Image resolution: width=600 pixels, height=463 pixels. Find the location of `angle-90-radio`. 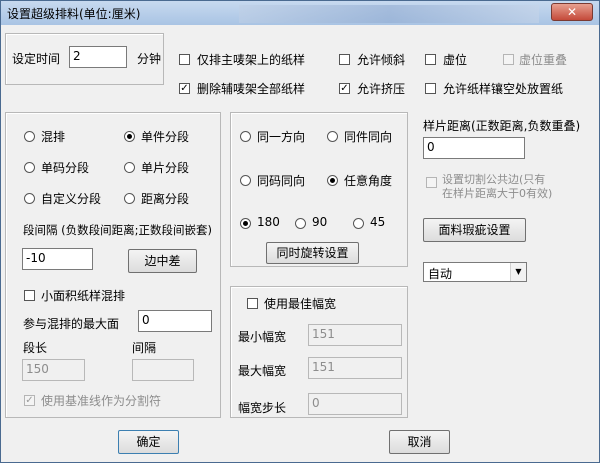

angle-90-radio is located at coordinates (300, 223).